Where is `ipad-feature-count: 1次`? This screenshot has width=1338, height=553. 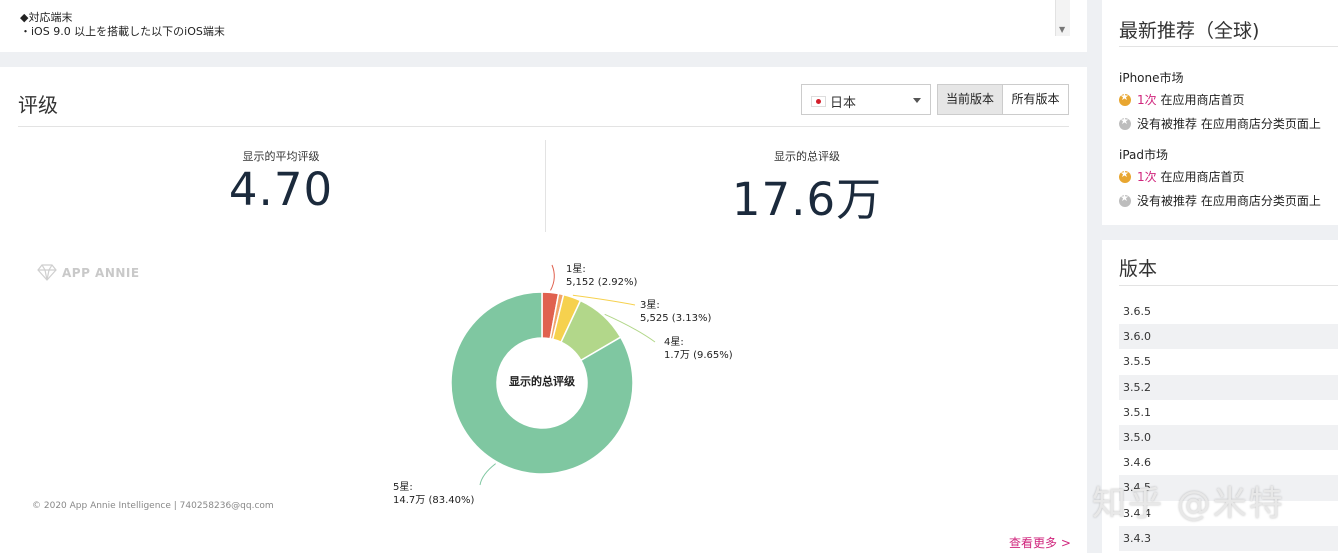
ipad-feature-count: 1次 is located at coordinates (1147, 177).